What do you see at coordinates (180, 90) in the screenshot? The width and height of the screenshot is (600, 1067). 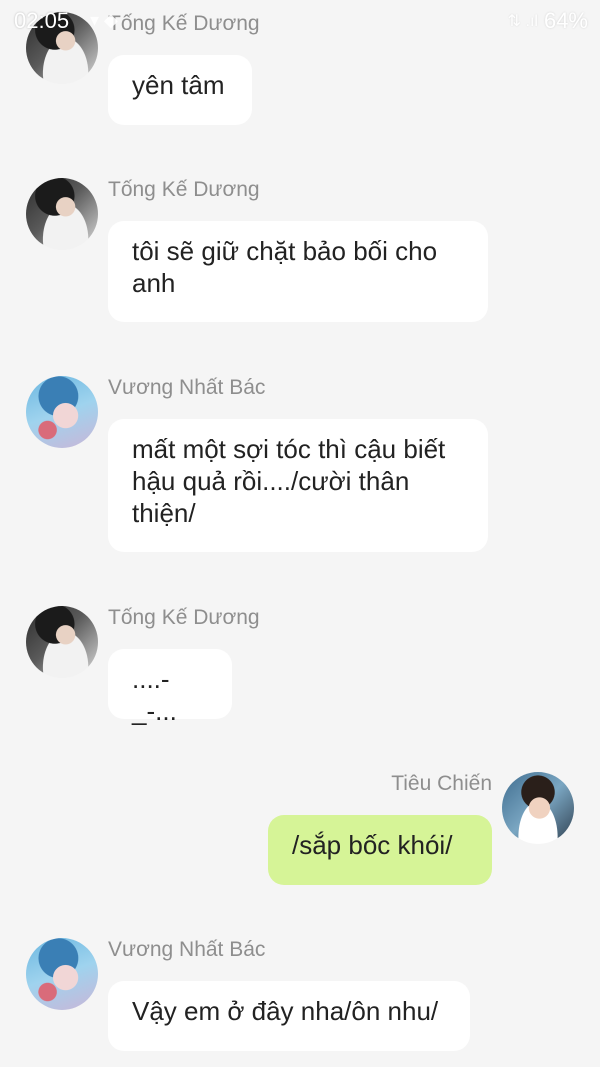 I see `message-bubble: yên tâm` at bounding box center [180, 90].